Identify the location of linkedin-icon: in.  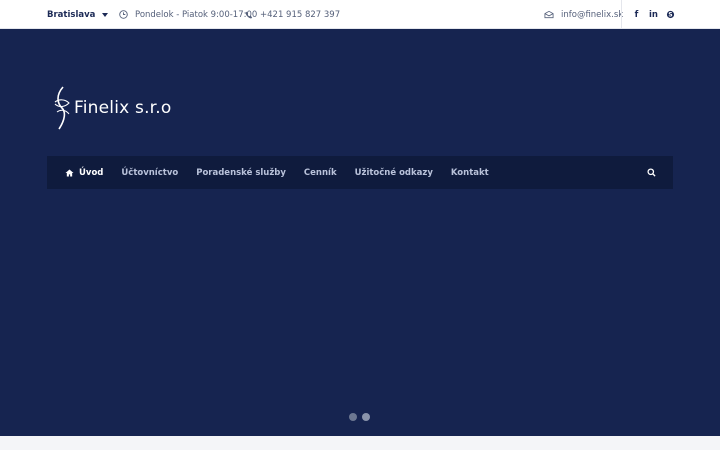
(653, 15).